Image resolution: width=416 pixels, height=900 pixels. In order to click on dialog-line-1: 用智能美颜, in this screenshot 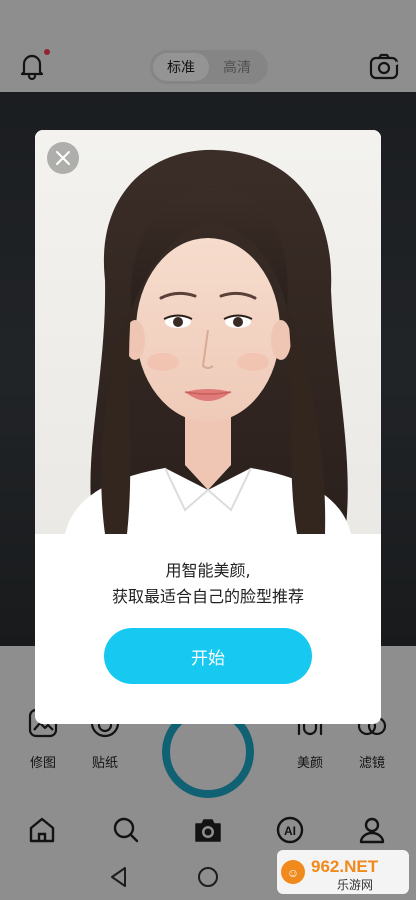, I will do `click(208, 570)`.